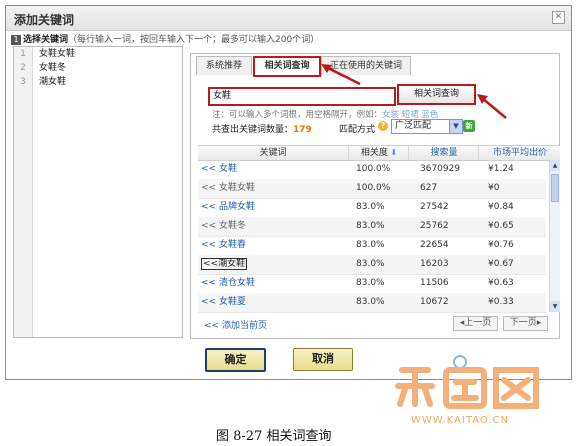 The width and height of the screenshot is (582, 446). I want to click on result-count-label: 共查出关键词数量：, so click(253, 130).